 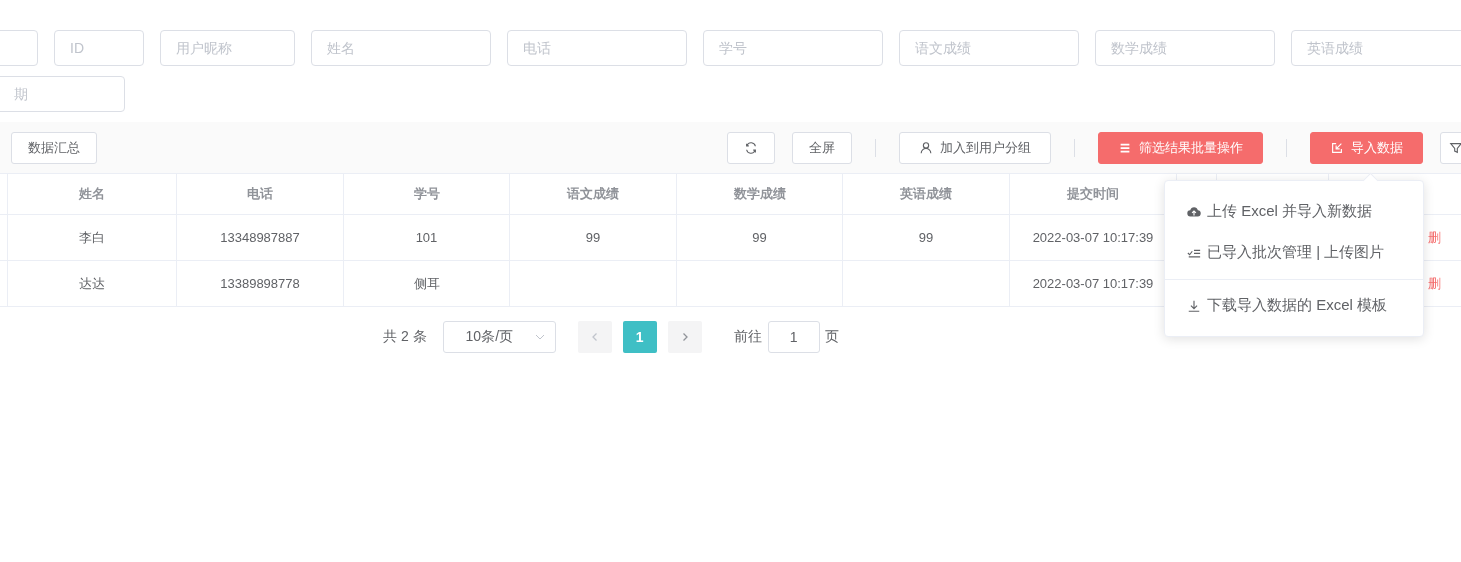 What do you see at coordinates (793, 337) in the screenshot?
I see `goto-page-field: 1` at bounding box center [793, 337].